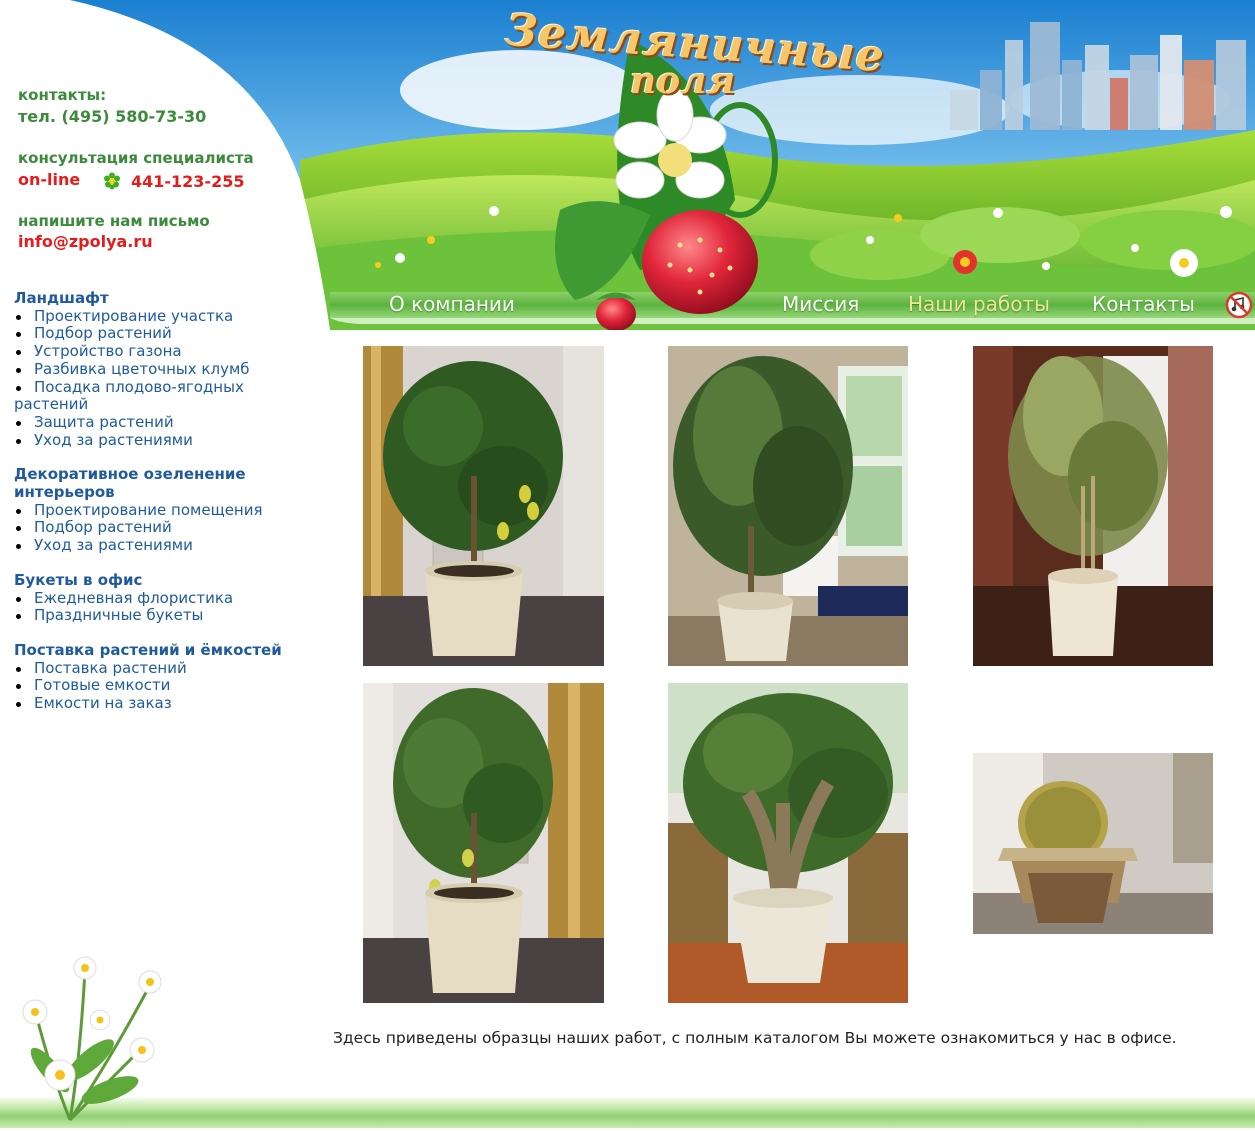  I want to click on icq-flower-icon, so click(112, 181).